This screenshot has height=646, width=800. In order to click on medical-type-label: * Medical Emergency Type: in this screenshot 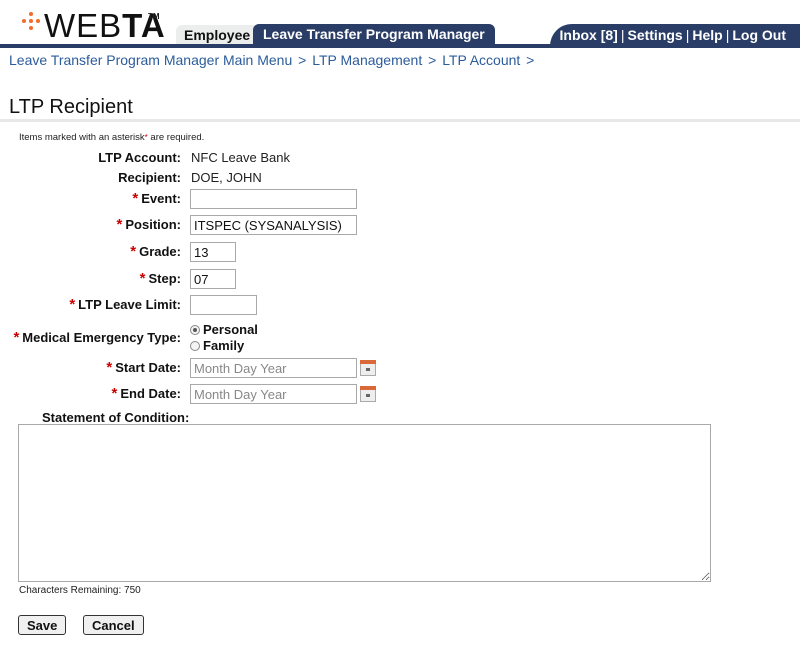, I will do `click(97, 337)`.